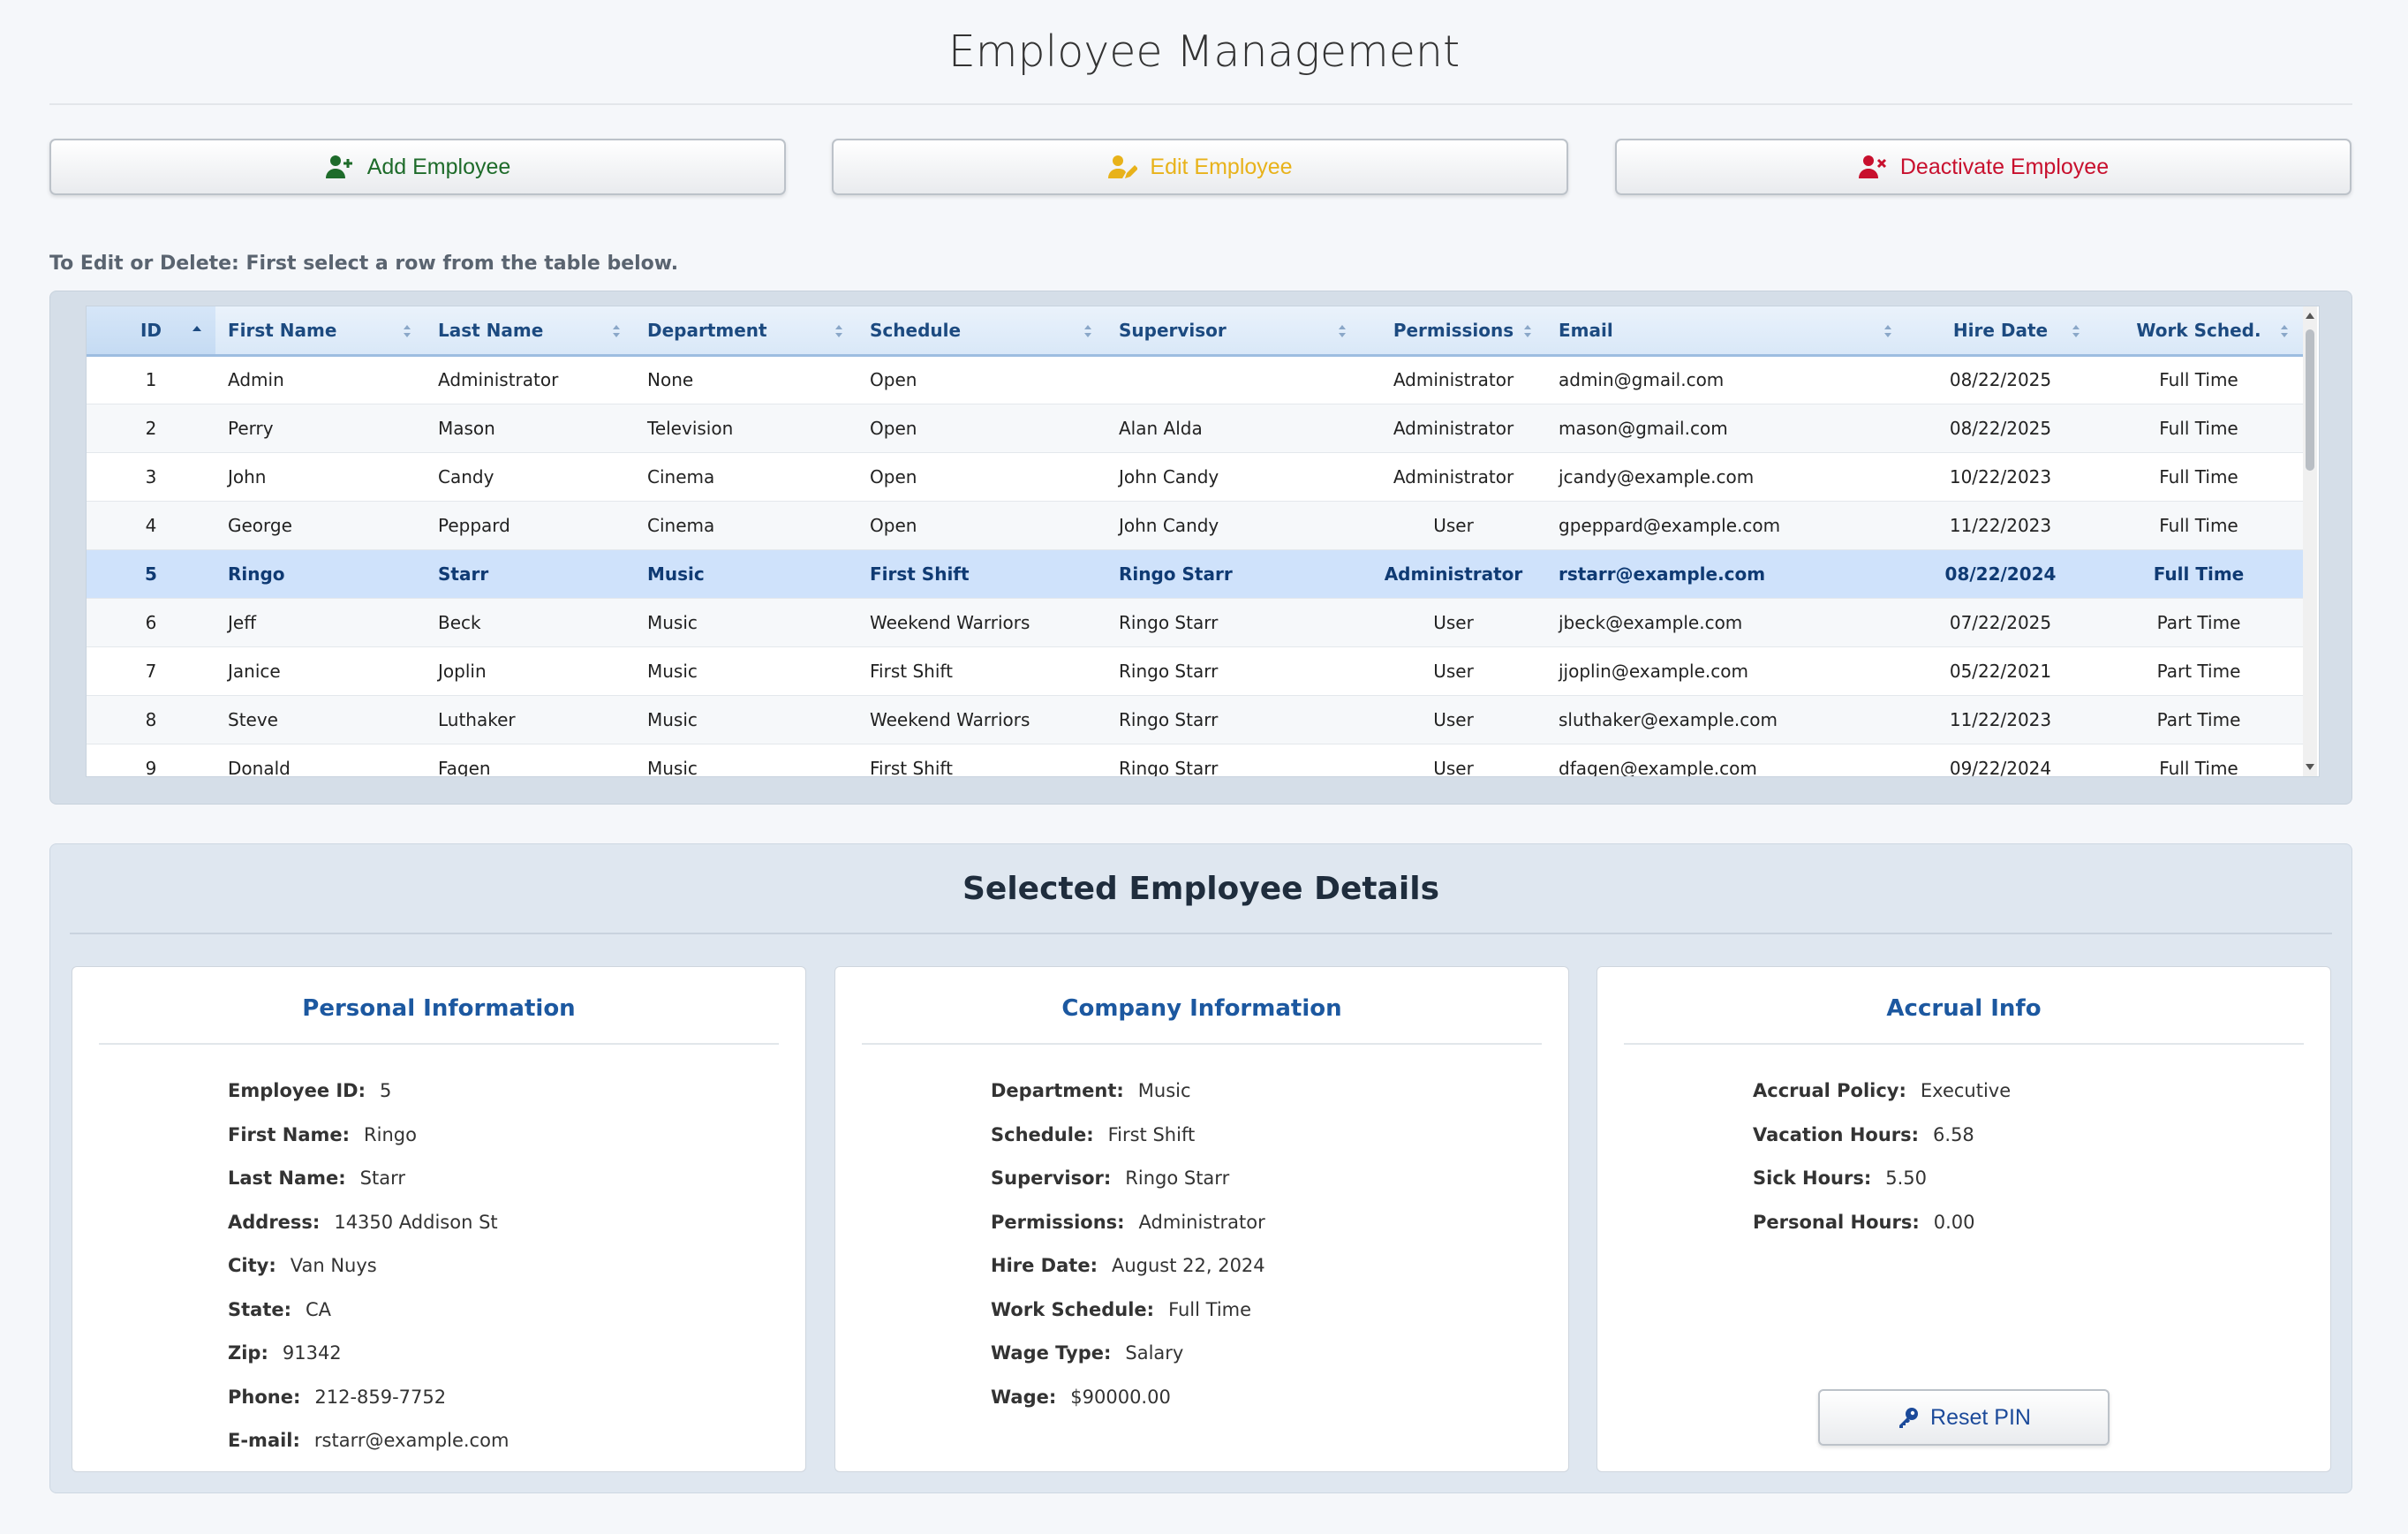 The width and height of the screenshot is (2408, 1534). What do you see at coordinates (1234, 428) in the screenshot?
I see `cell-supervisor: Alan Alda` at bounding box center [1234, 428].